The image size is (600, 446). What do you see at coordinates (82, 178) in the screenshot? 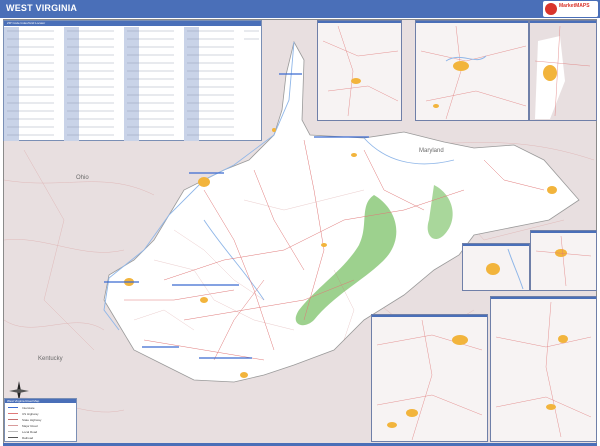
I see `label-ohio: Ohio` at bounding box center [82, 178].